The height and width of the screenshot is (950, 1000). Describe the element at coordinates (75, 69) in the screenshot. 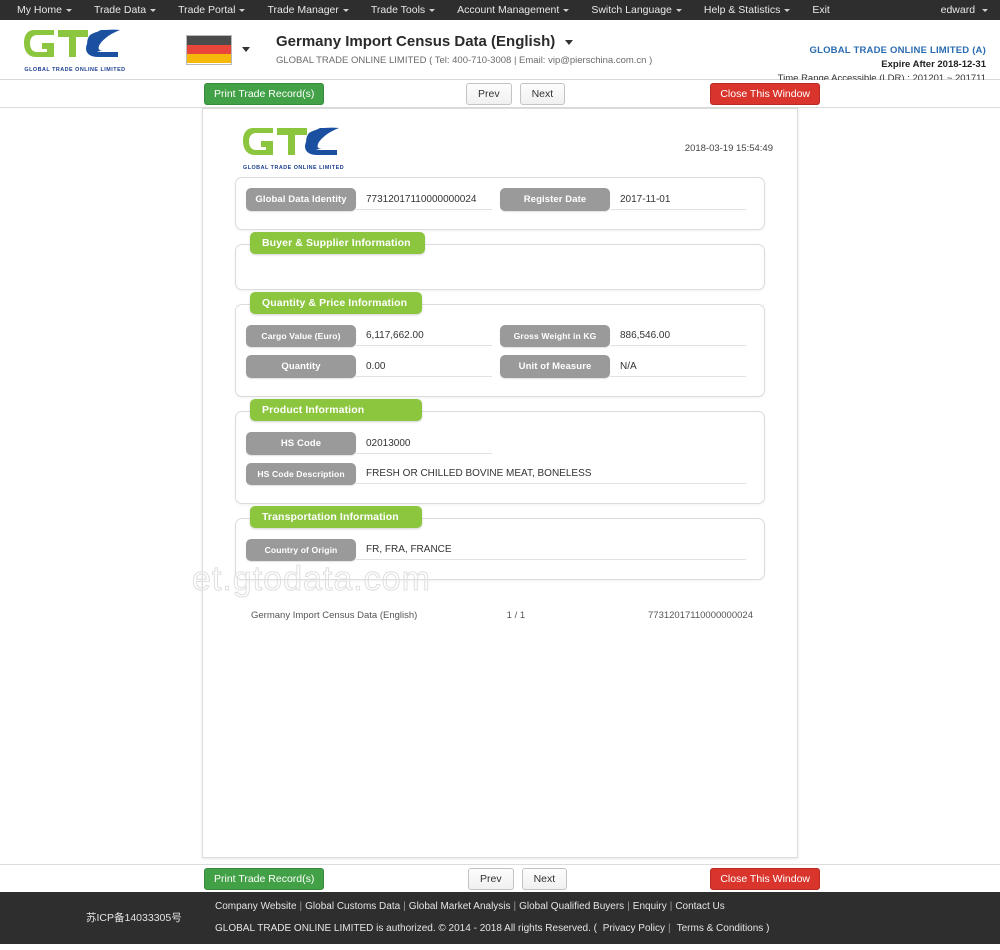

I see `logo-subtitle: GLOBAL TRADE ONLINE LIMITED` at that location.